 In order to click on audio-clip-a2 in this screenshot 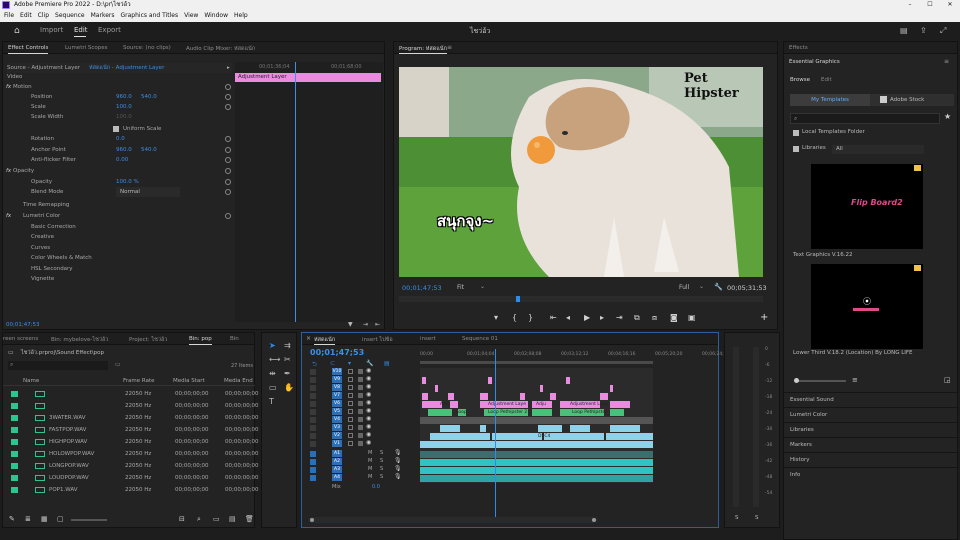, I will do `click(536, 462)`.